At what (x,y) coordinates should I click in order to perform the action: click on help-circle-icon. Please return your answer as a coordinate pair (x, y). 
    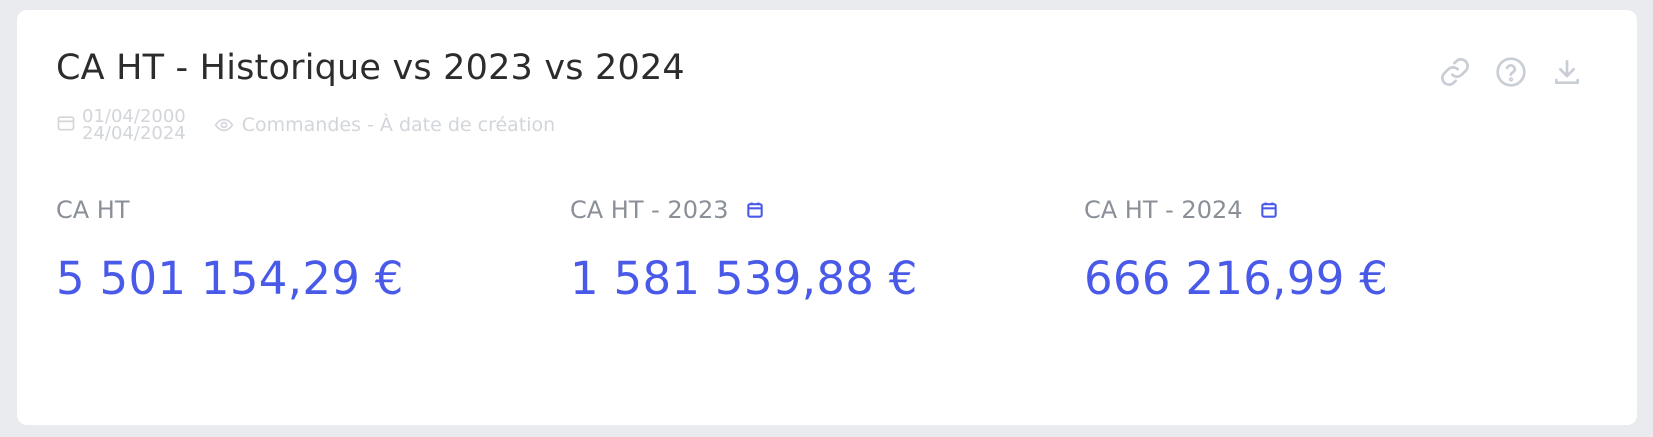
    Looking at the image, I should click on (1511, 72).